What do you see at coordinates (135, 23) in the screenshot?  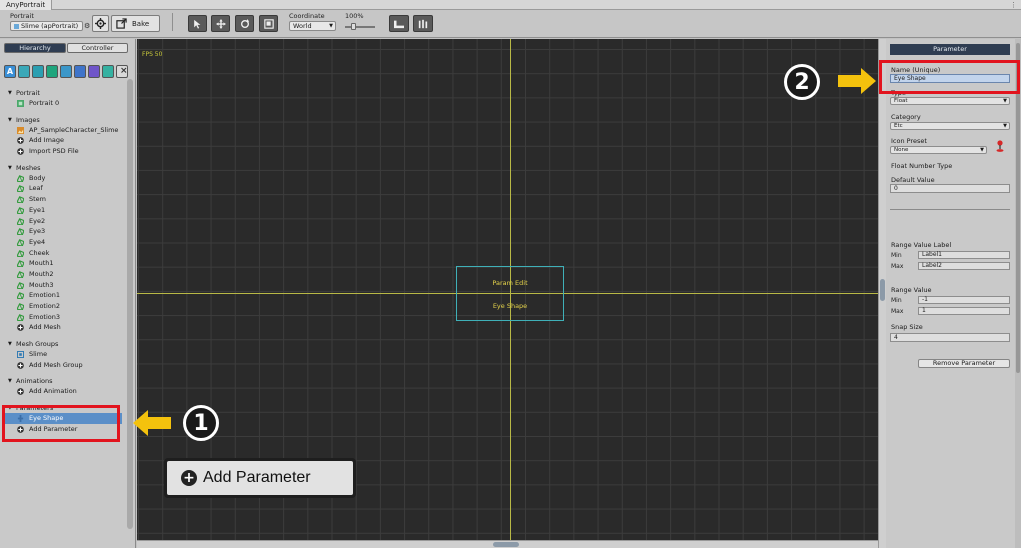 I see `bake-button: Bake` at bounding box center [135, 23].